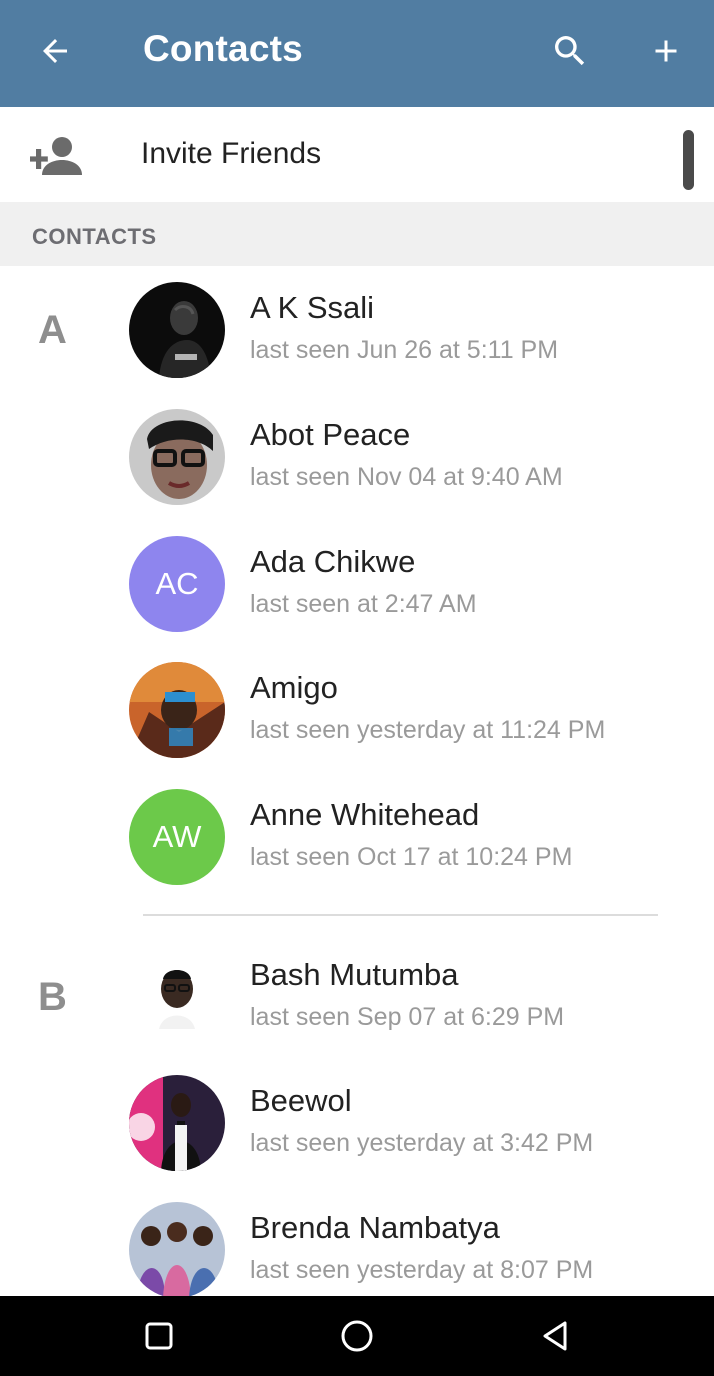 The image size is (714, 1376). What do you see at coordinates (330, 434) in the screenshot?
I see `contact-name: Abot Peace` at bounding box center [330, 434].